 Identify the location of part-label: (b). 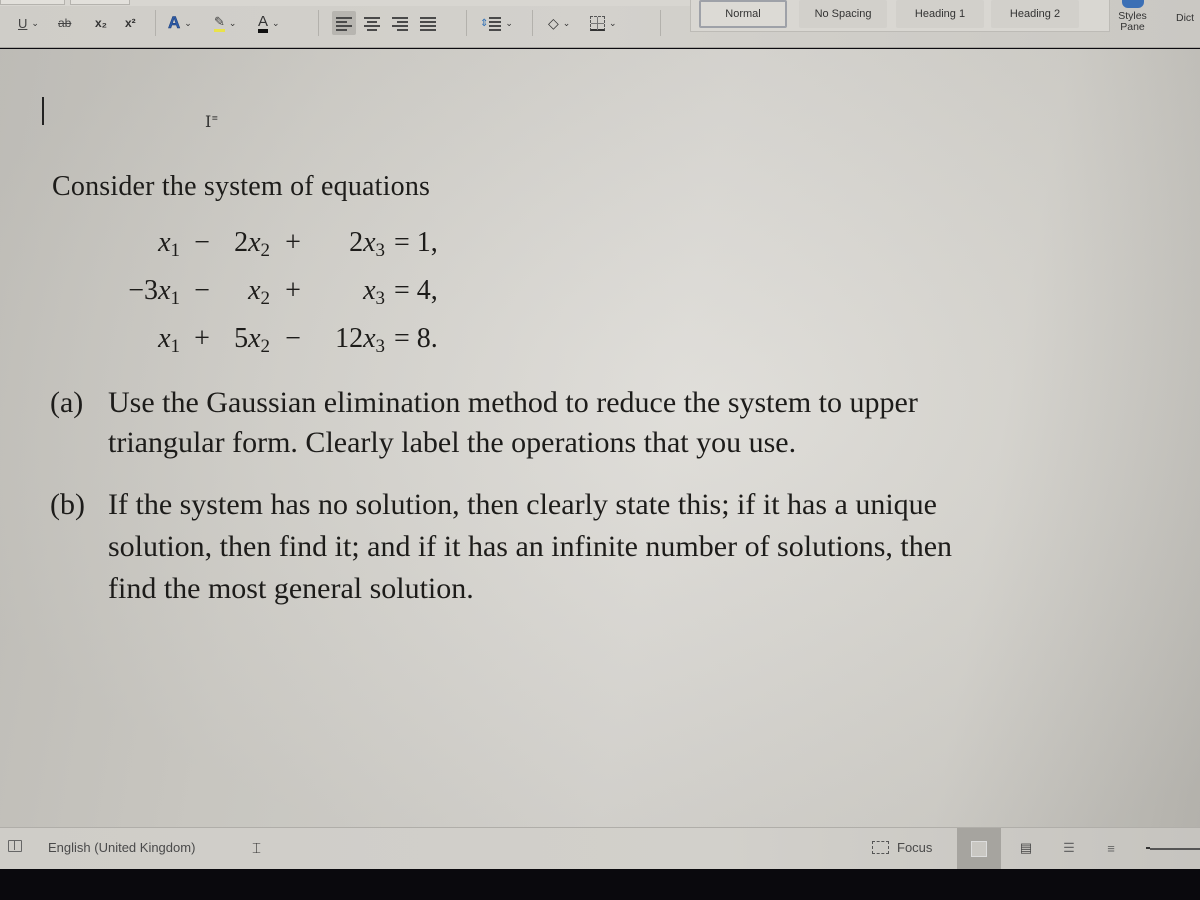
(67, 504).